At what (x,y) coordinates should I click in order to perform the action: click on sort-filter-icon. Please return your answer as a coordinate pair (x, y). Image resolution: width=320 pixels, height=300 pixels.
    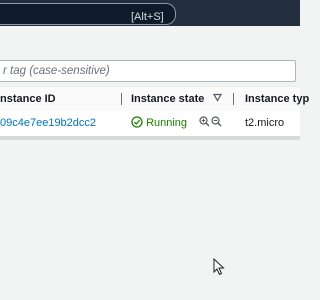
    Looking at the image, I should click on (217, 99).